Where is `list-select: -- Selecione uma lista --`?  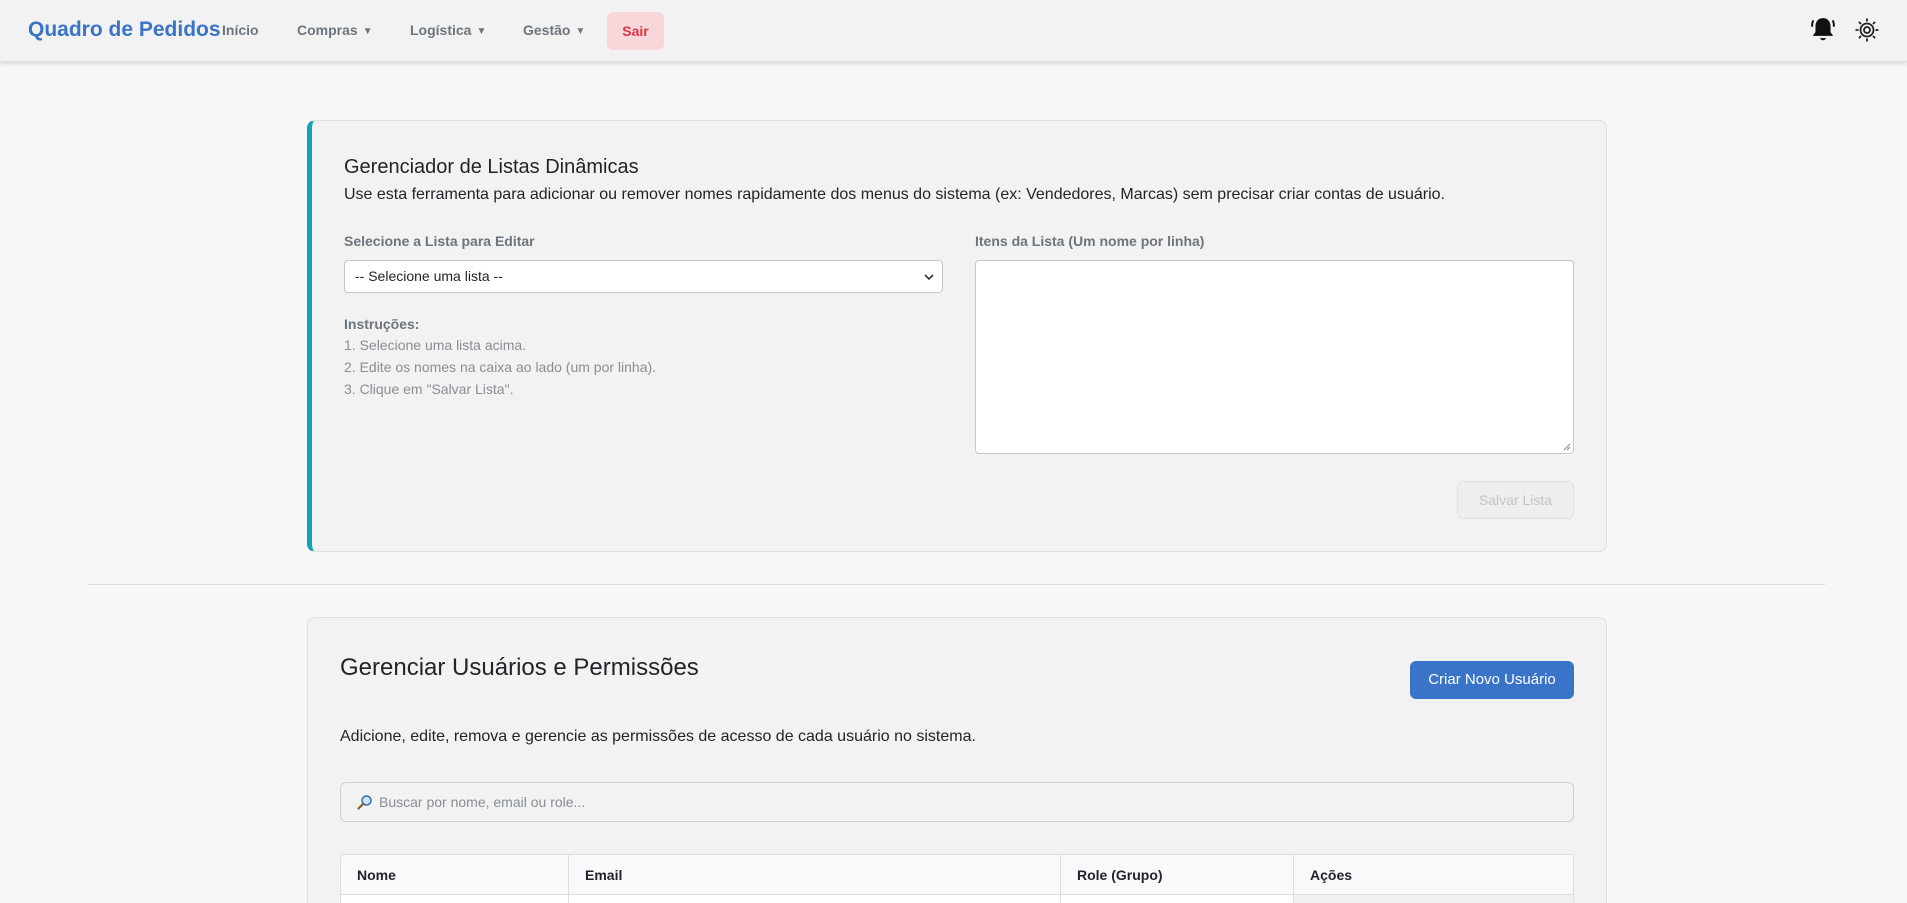 list-select: -- Selecione uma lista -- is located at coordinates (643, 276).